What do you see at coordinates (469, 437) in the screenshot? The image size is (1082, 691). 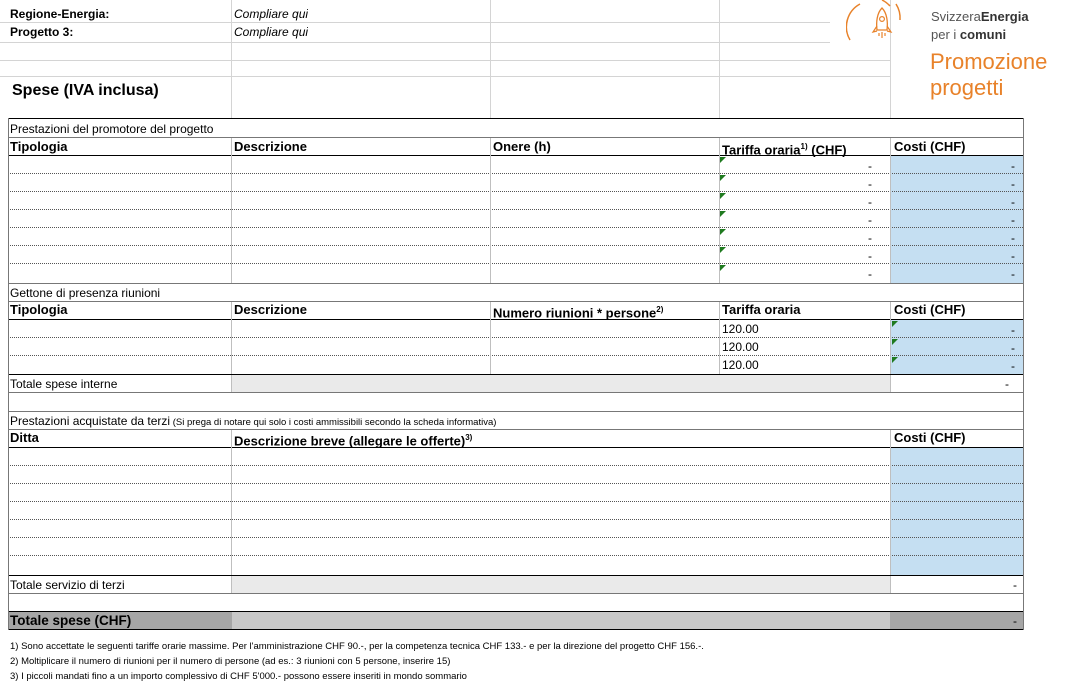 I see `descr-sup: 3)` at bounding box center [469, 437].